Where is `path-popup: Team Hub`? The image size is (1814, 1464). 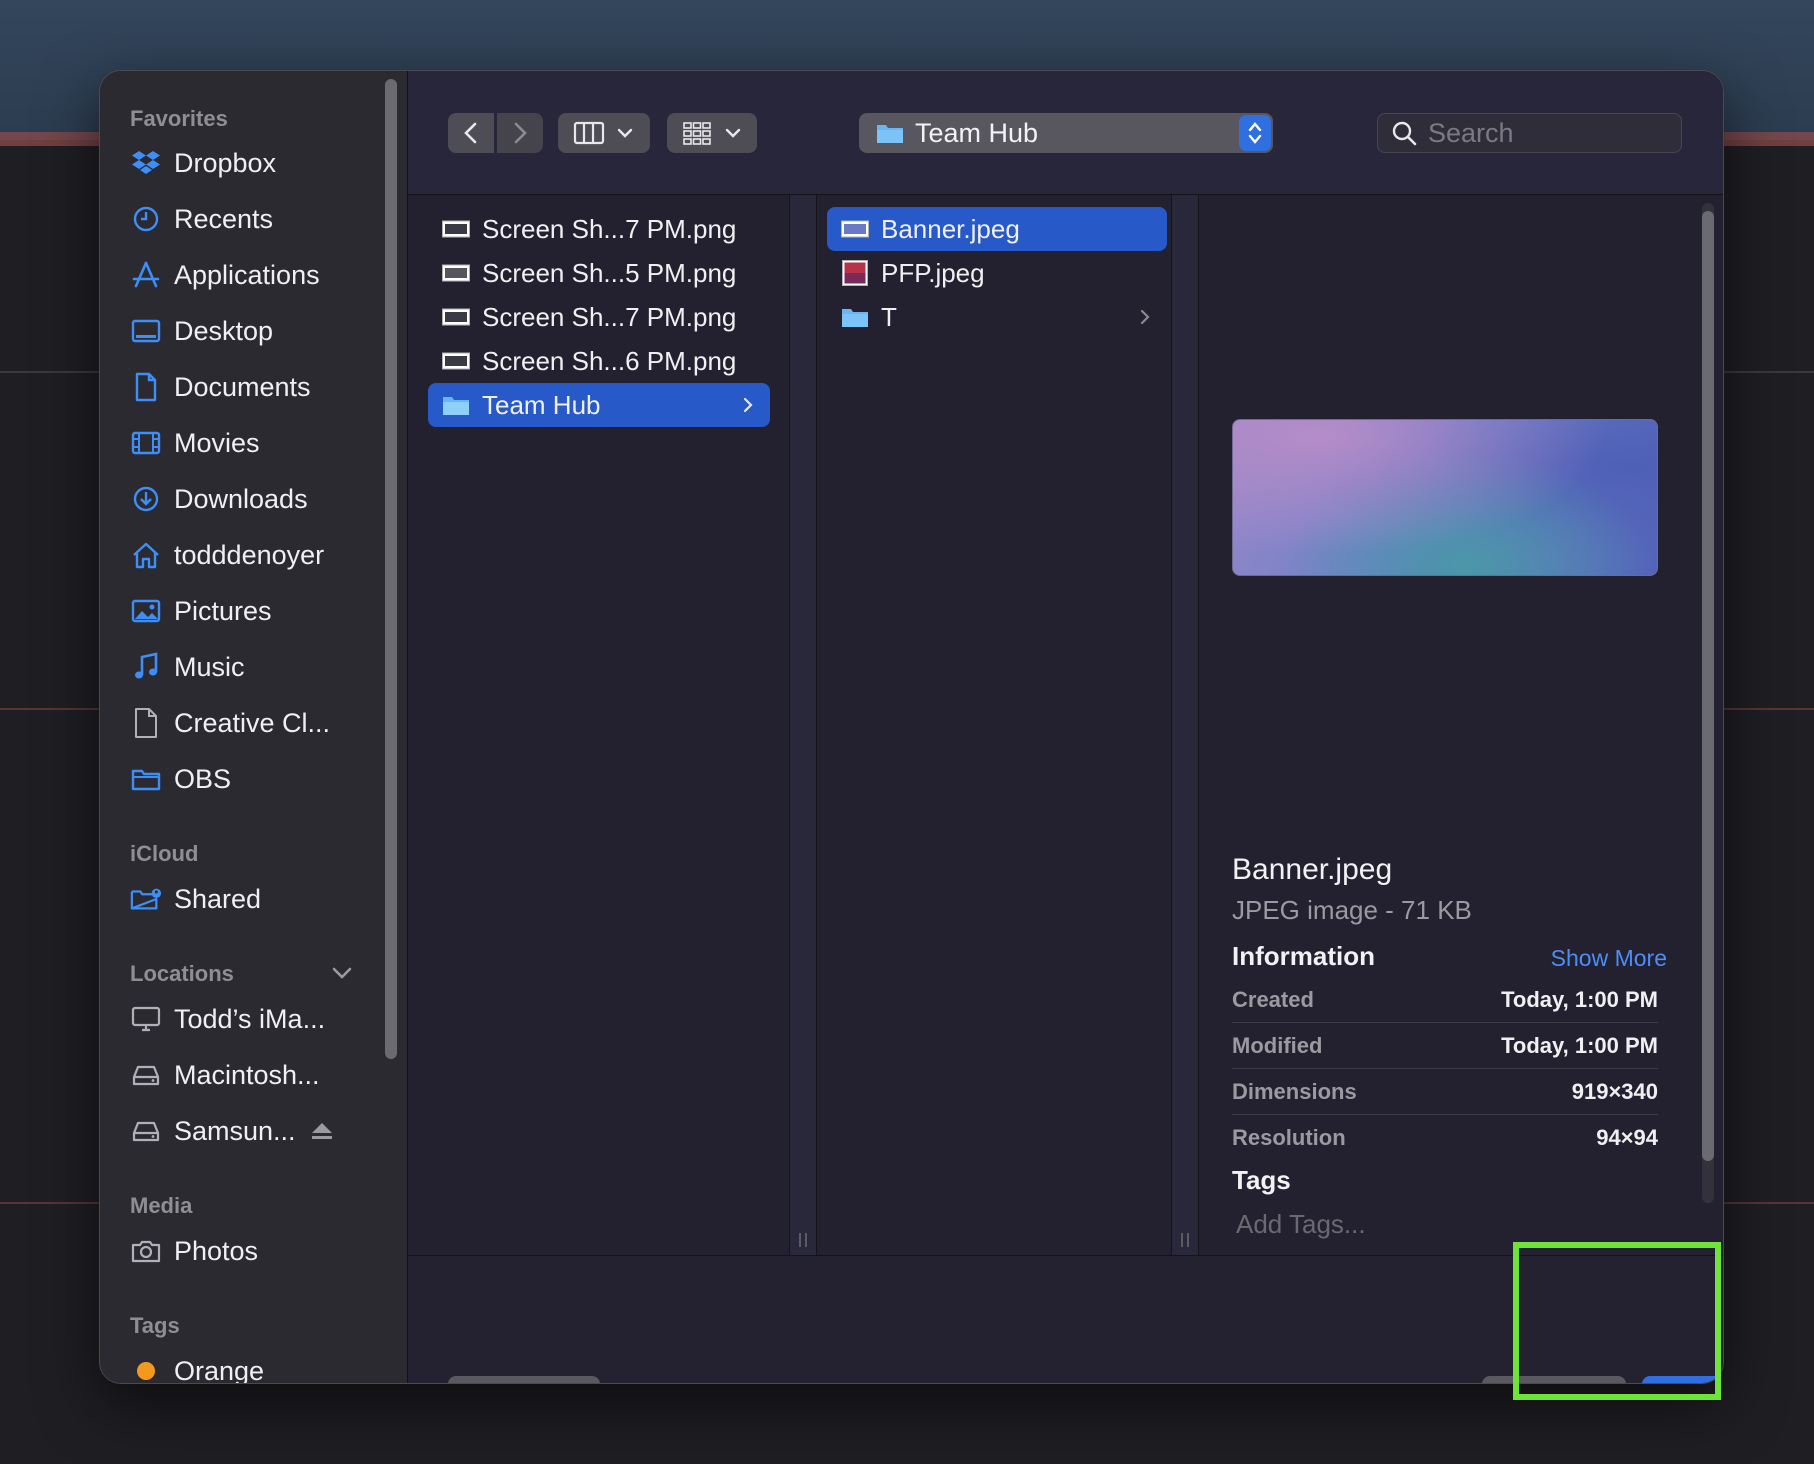
path-popup: Team Hub is located at coordinates (1066, 133).